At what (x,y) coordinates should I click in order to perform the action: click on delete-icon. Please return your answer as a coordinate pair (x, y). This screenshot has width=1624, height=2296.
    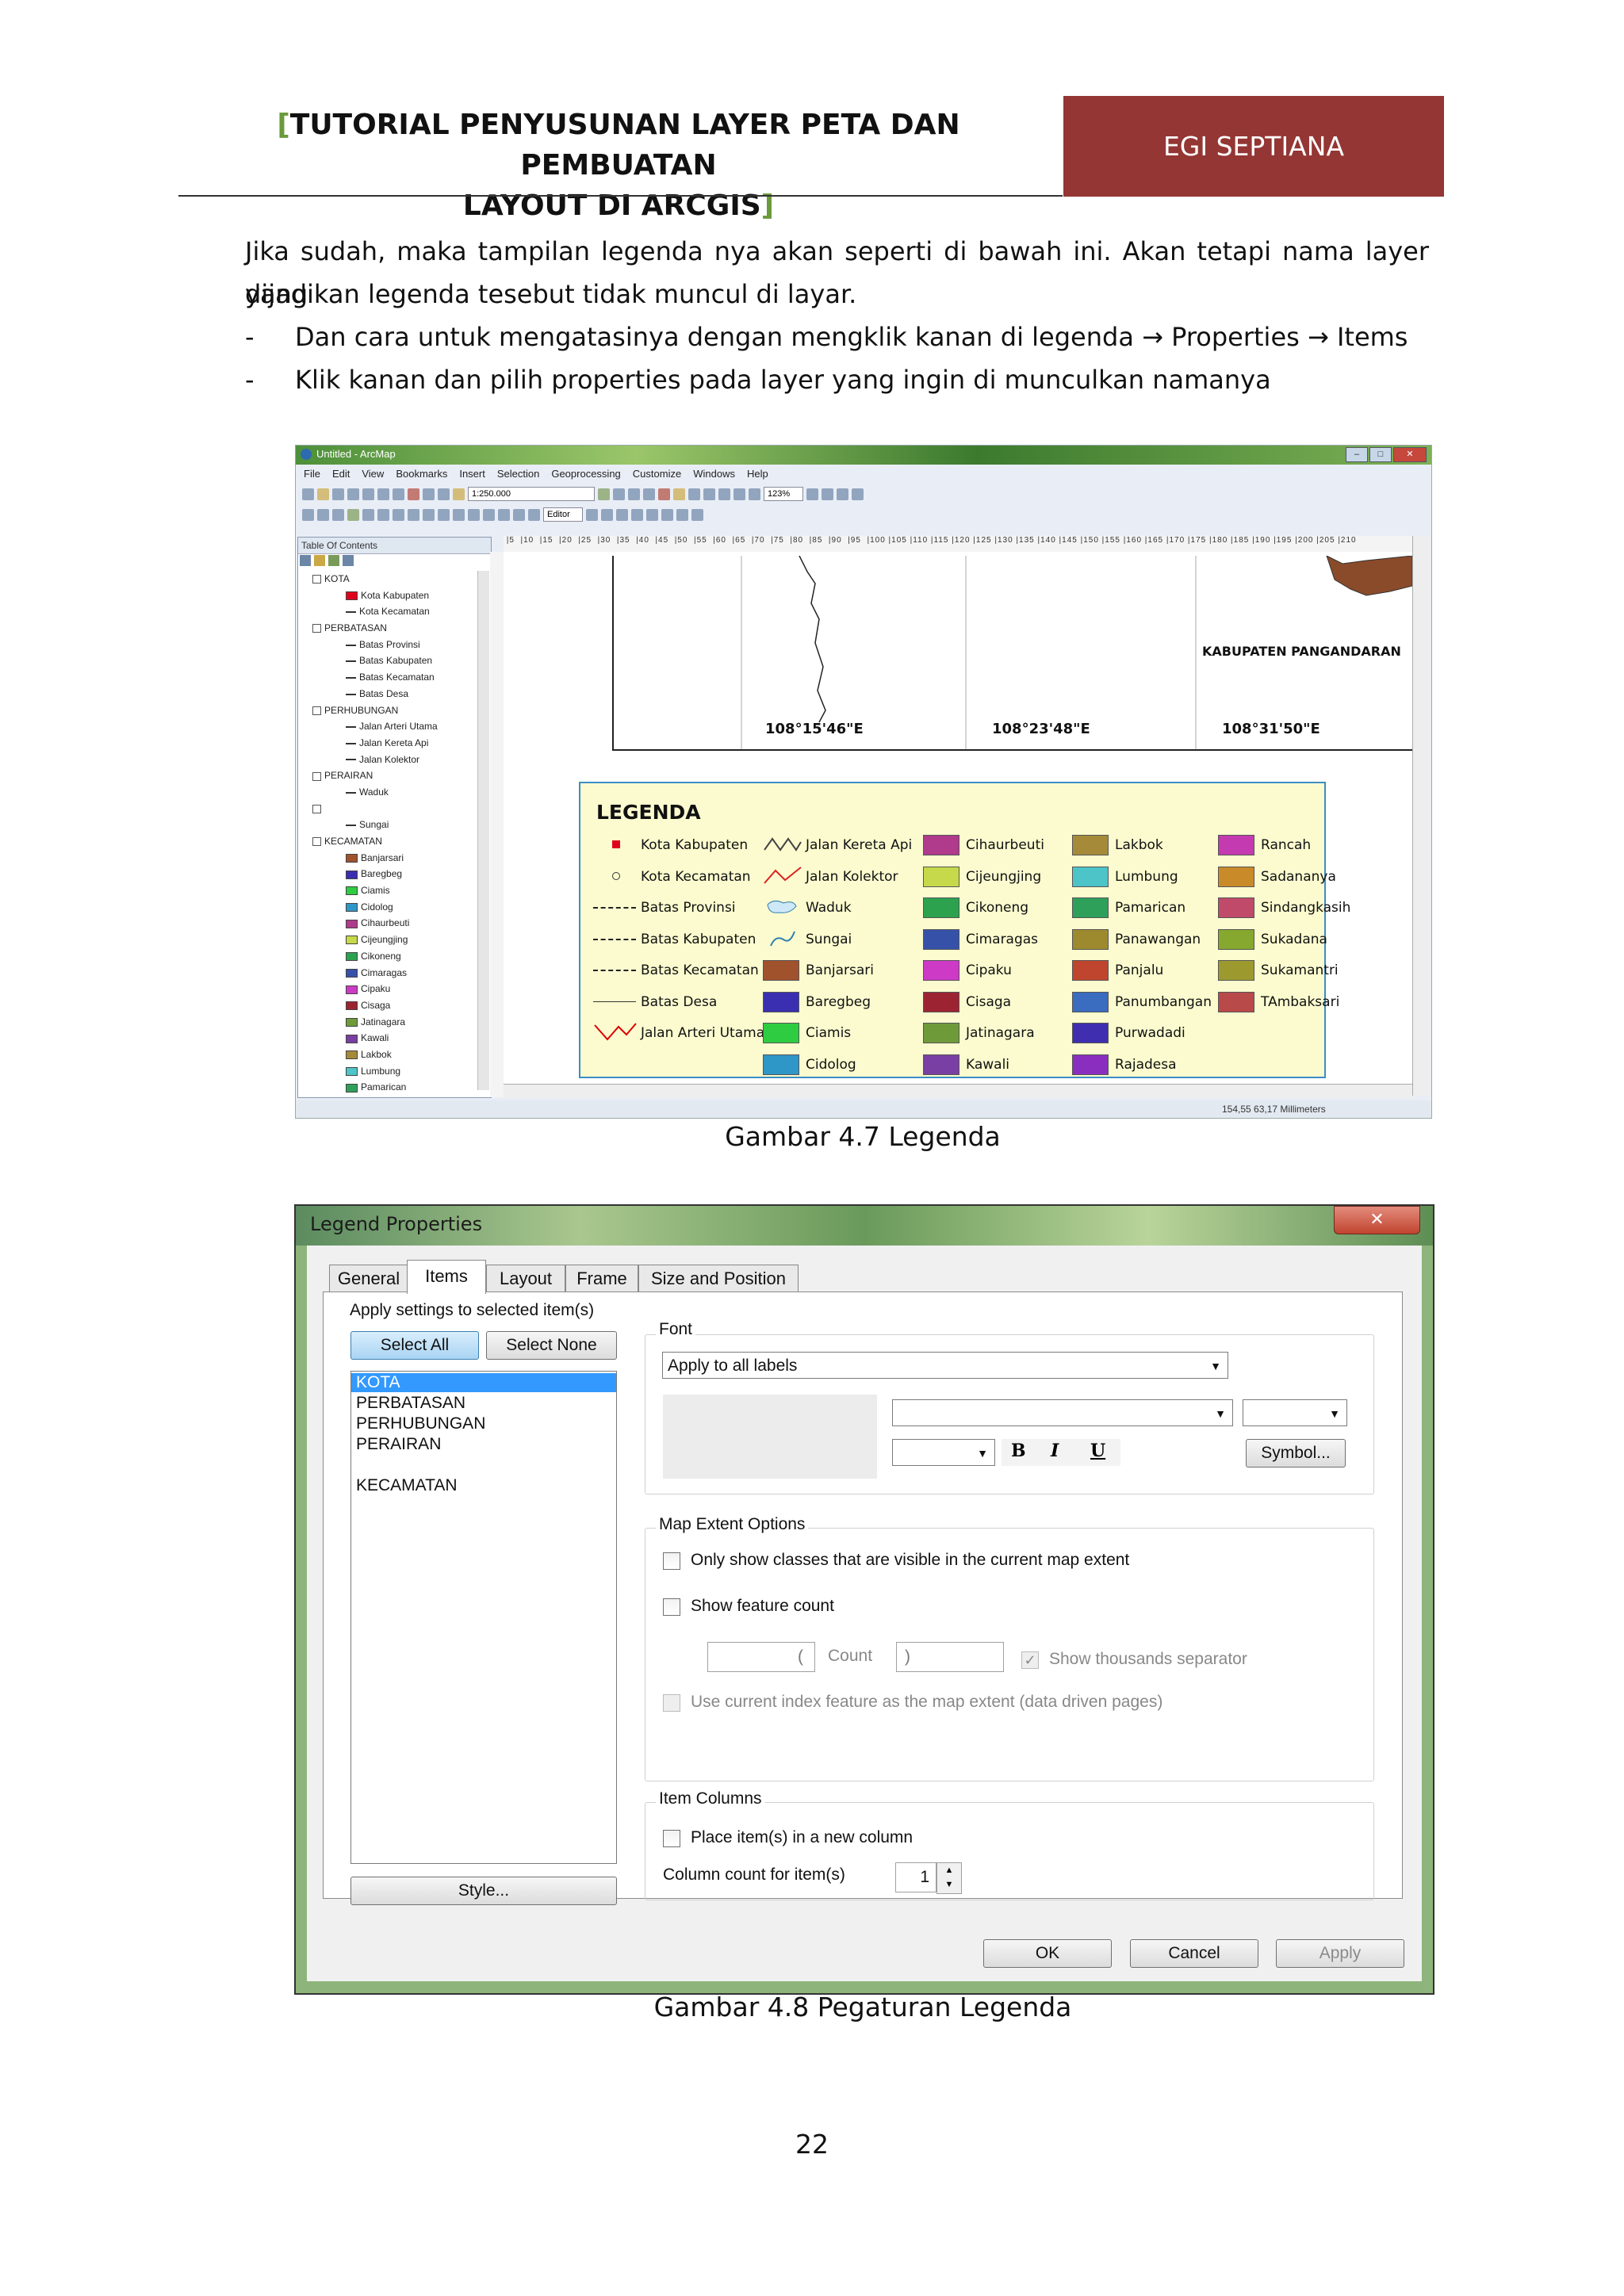
    Looking at the image, I should click on (413, 494).